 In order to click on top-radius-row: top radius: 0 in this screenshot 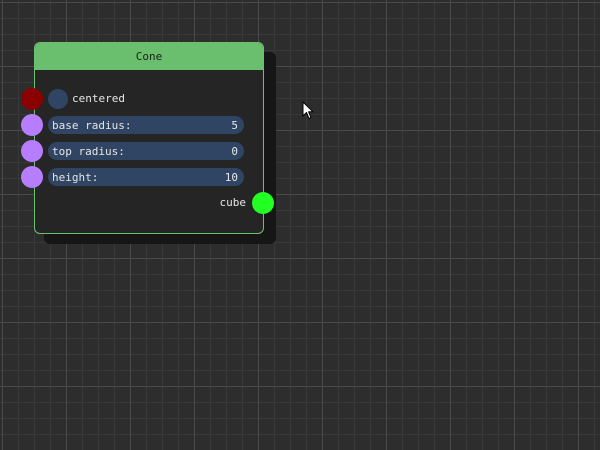, I will do `click(149, 151)`.